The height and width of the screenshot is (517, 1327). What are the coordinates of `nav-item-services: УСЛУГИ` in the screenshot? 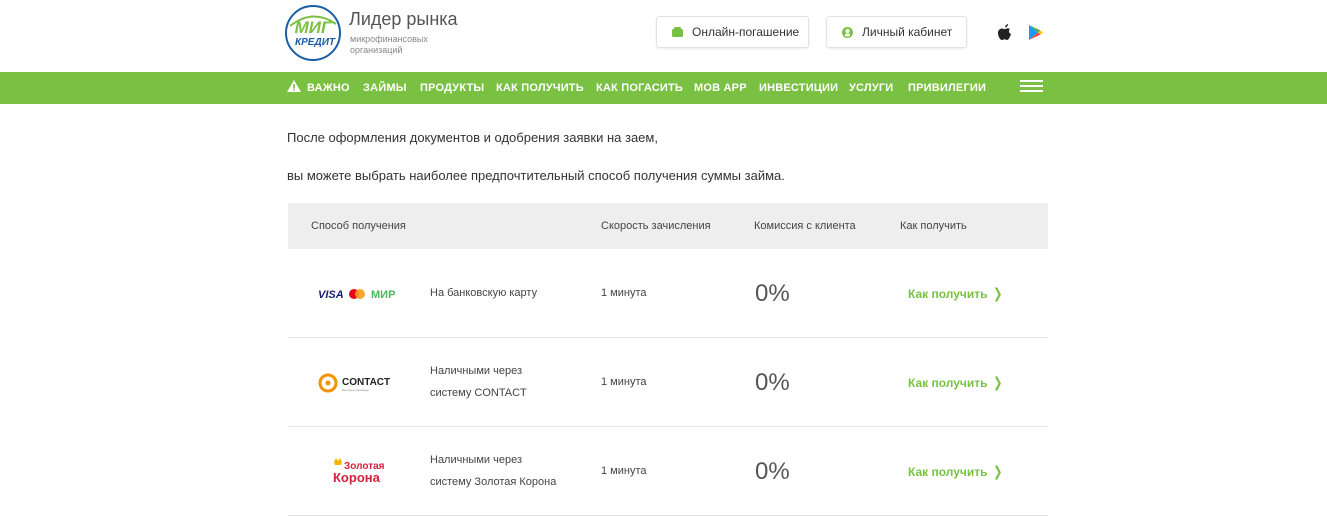 It's located at (871, 88).